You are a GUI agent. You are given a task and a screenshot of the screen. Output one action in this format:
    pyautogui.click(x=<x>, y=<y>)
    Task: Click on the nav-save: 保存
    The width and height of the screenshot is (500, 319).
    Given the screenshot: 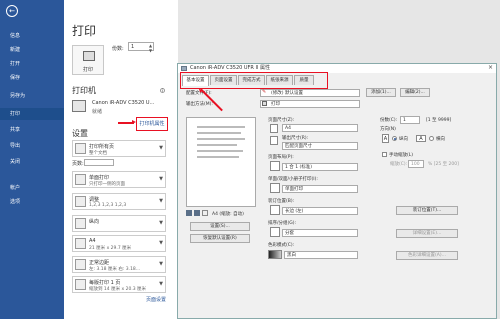 What is the action you would take?
    pyautogui.click(x=32, y=78)
    